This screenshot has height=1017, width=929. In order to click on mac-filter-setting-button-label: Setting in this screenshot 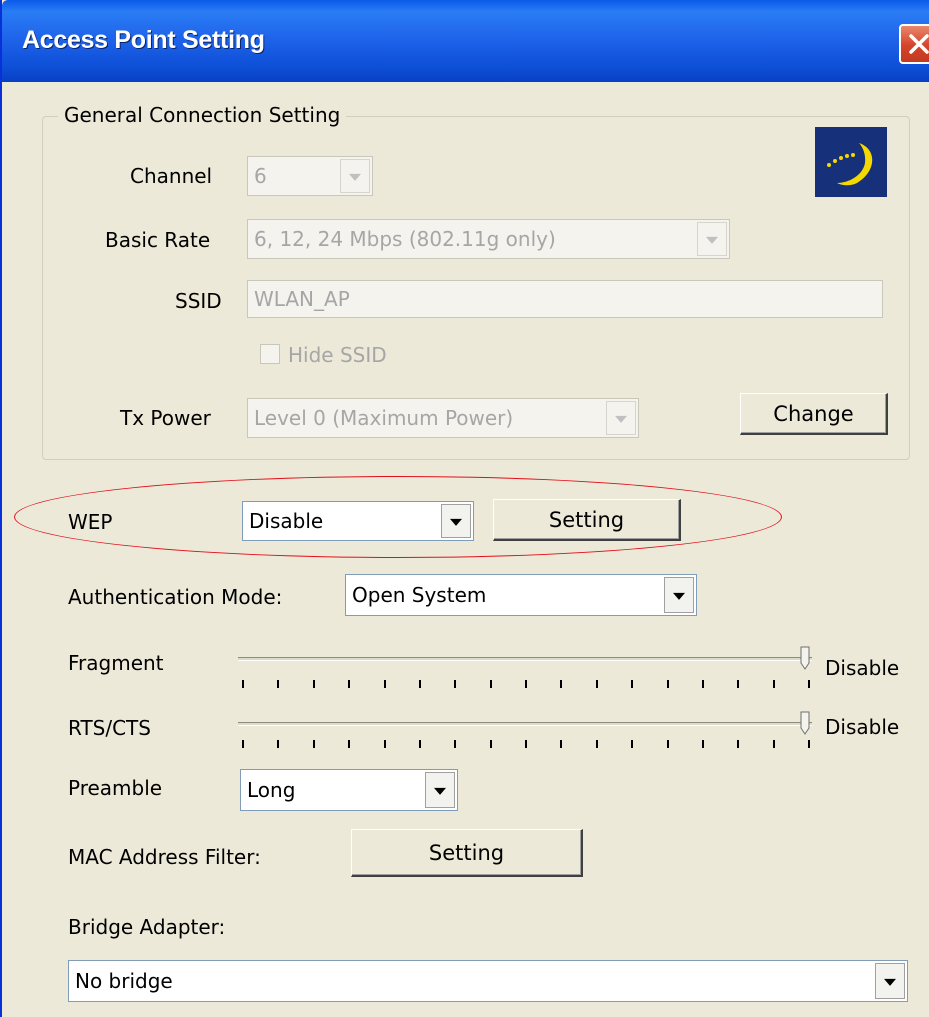, I will do `click(466, 852)`.